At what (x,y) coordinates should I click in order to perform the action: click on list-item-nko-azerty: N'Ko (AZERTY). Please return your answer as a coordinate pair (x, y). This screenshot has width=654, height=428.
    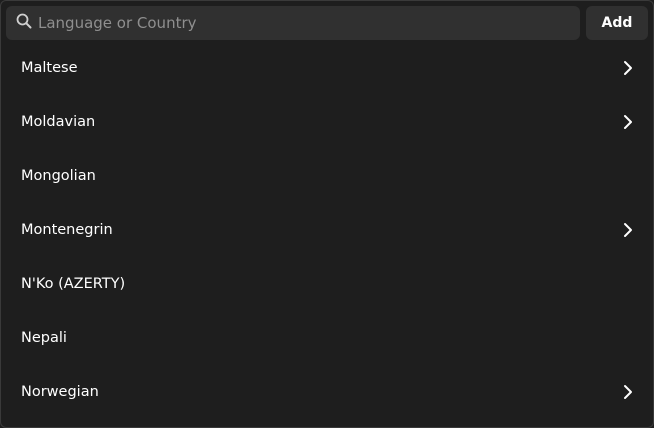
    Looking at the image, I should click on (327, 284).